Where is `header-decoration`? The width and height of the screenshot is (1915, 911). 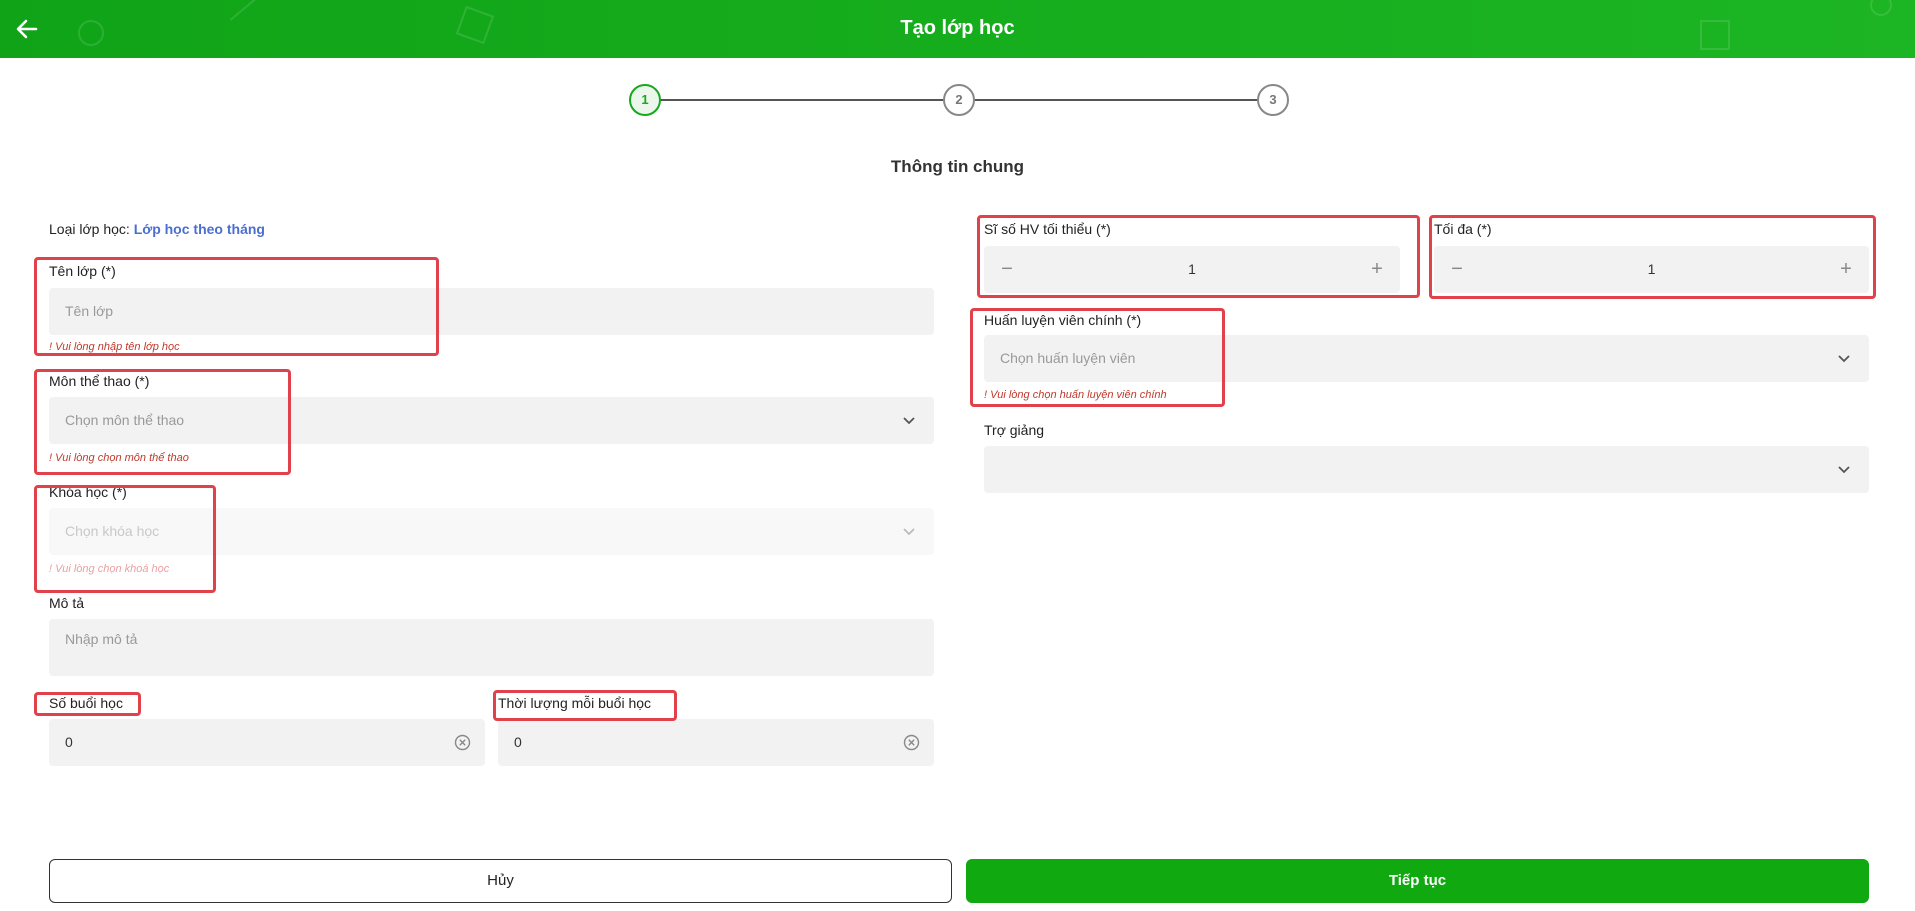
header-decoration is located at coordinates (1881, 8).